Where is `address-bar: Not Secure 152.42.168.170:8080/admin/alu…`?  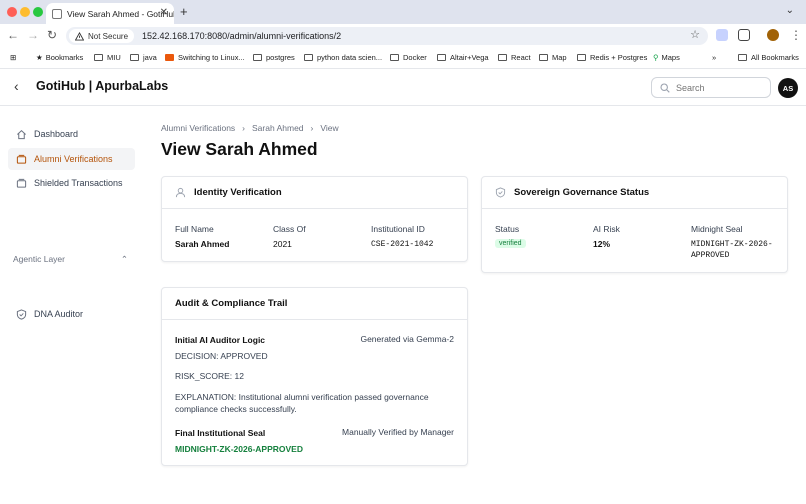
address-bar: Not Secure 152.42.168.170:8080/admin/alu… is located at coordinates (387, 36).